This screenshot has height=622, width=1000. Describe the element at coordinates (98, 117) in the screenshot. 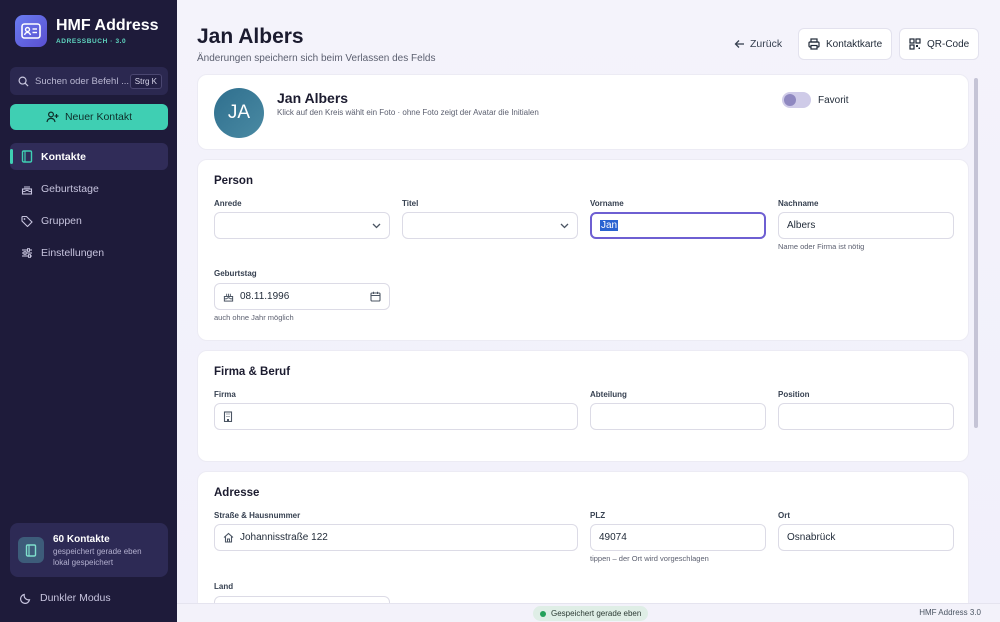

I see `new-contact-label: Neuer Kontakt` at that location.